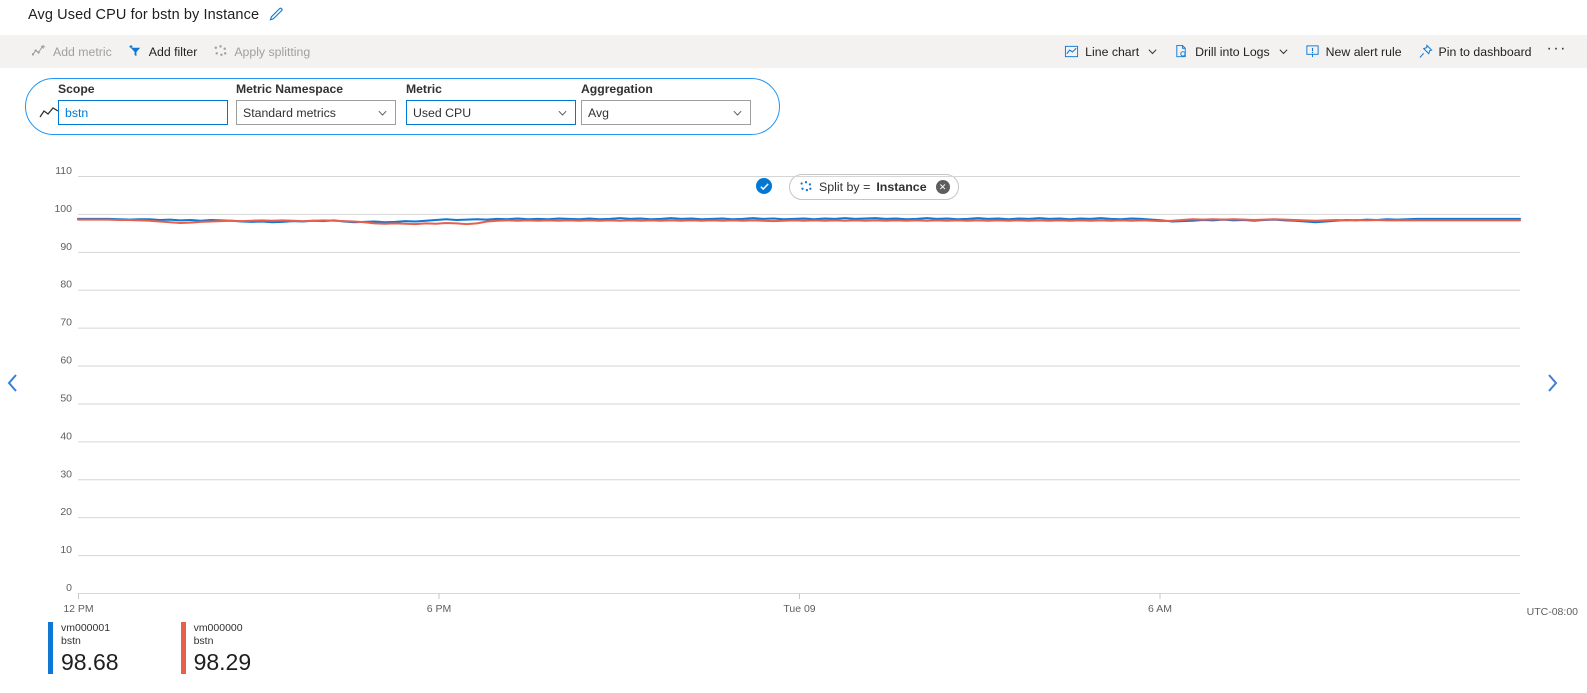 Image resolution: width=1587 pixels, height=693 pixels. I want to click on y-axis-tick-label: 90, so click(66, 247).